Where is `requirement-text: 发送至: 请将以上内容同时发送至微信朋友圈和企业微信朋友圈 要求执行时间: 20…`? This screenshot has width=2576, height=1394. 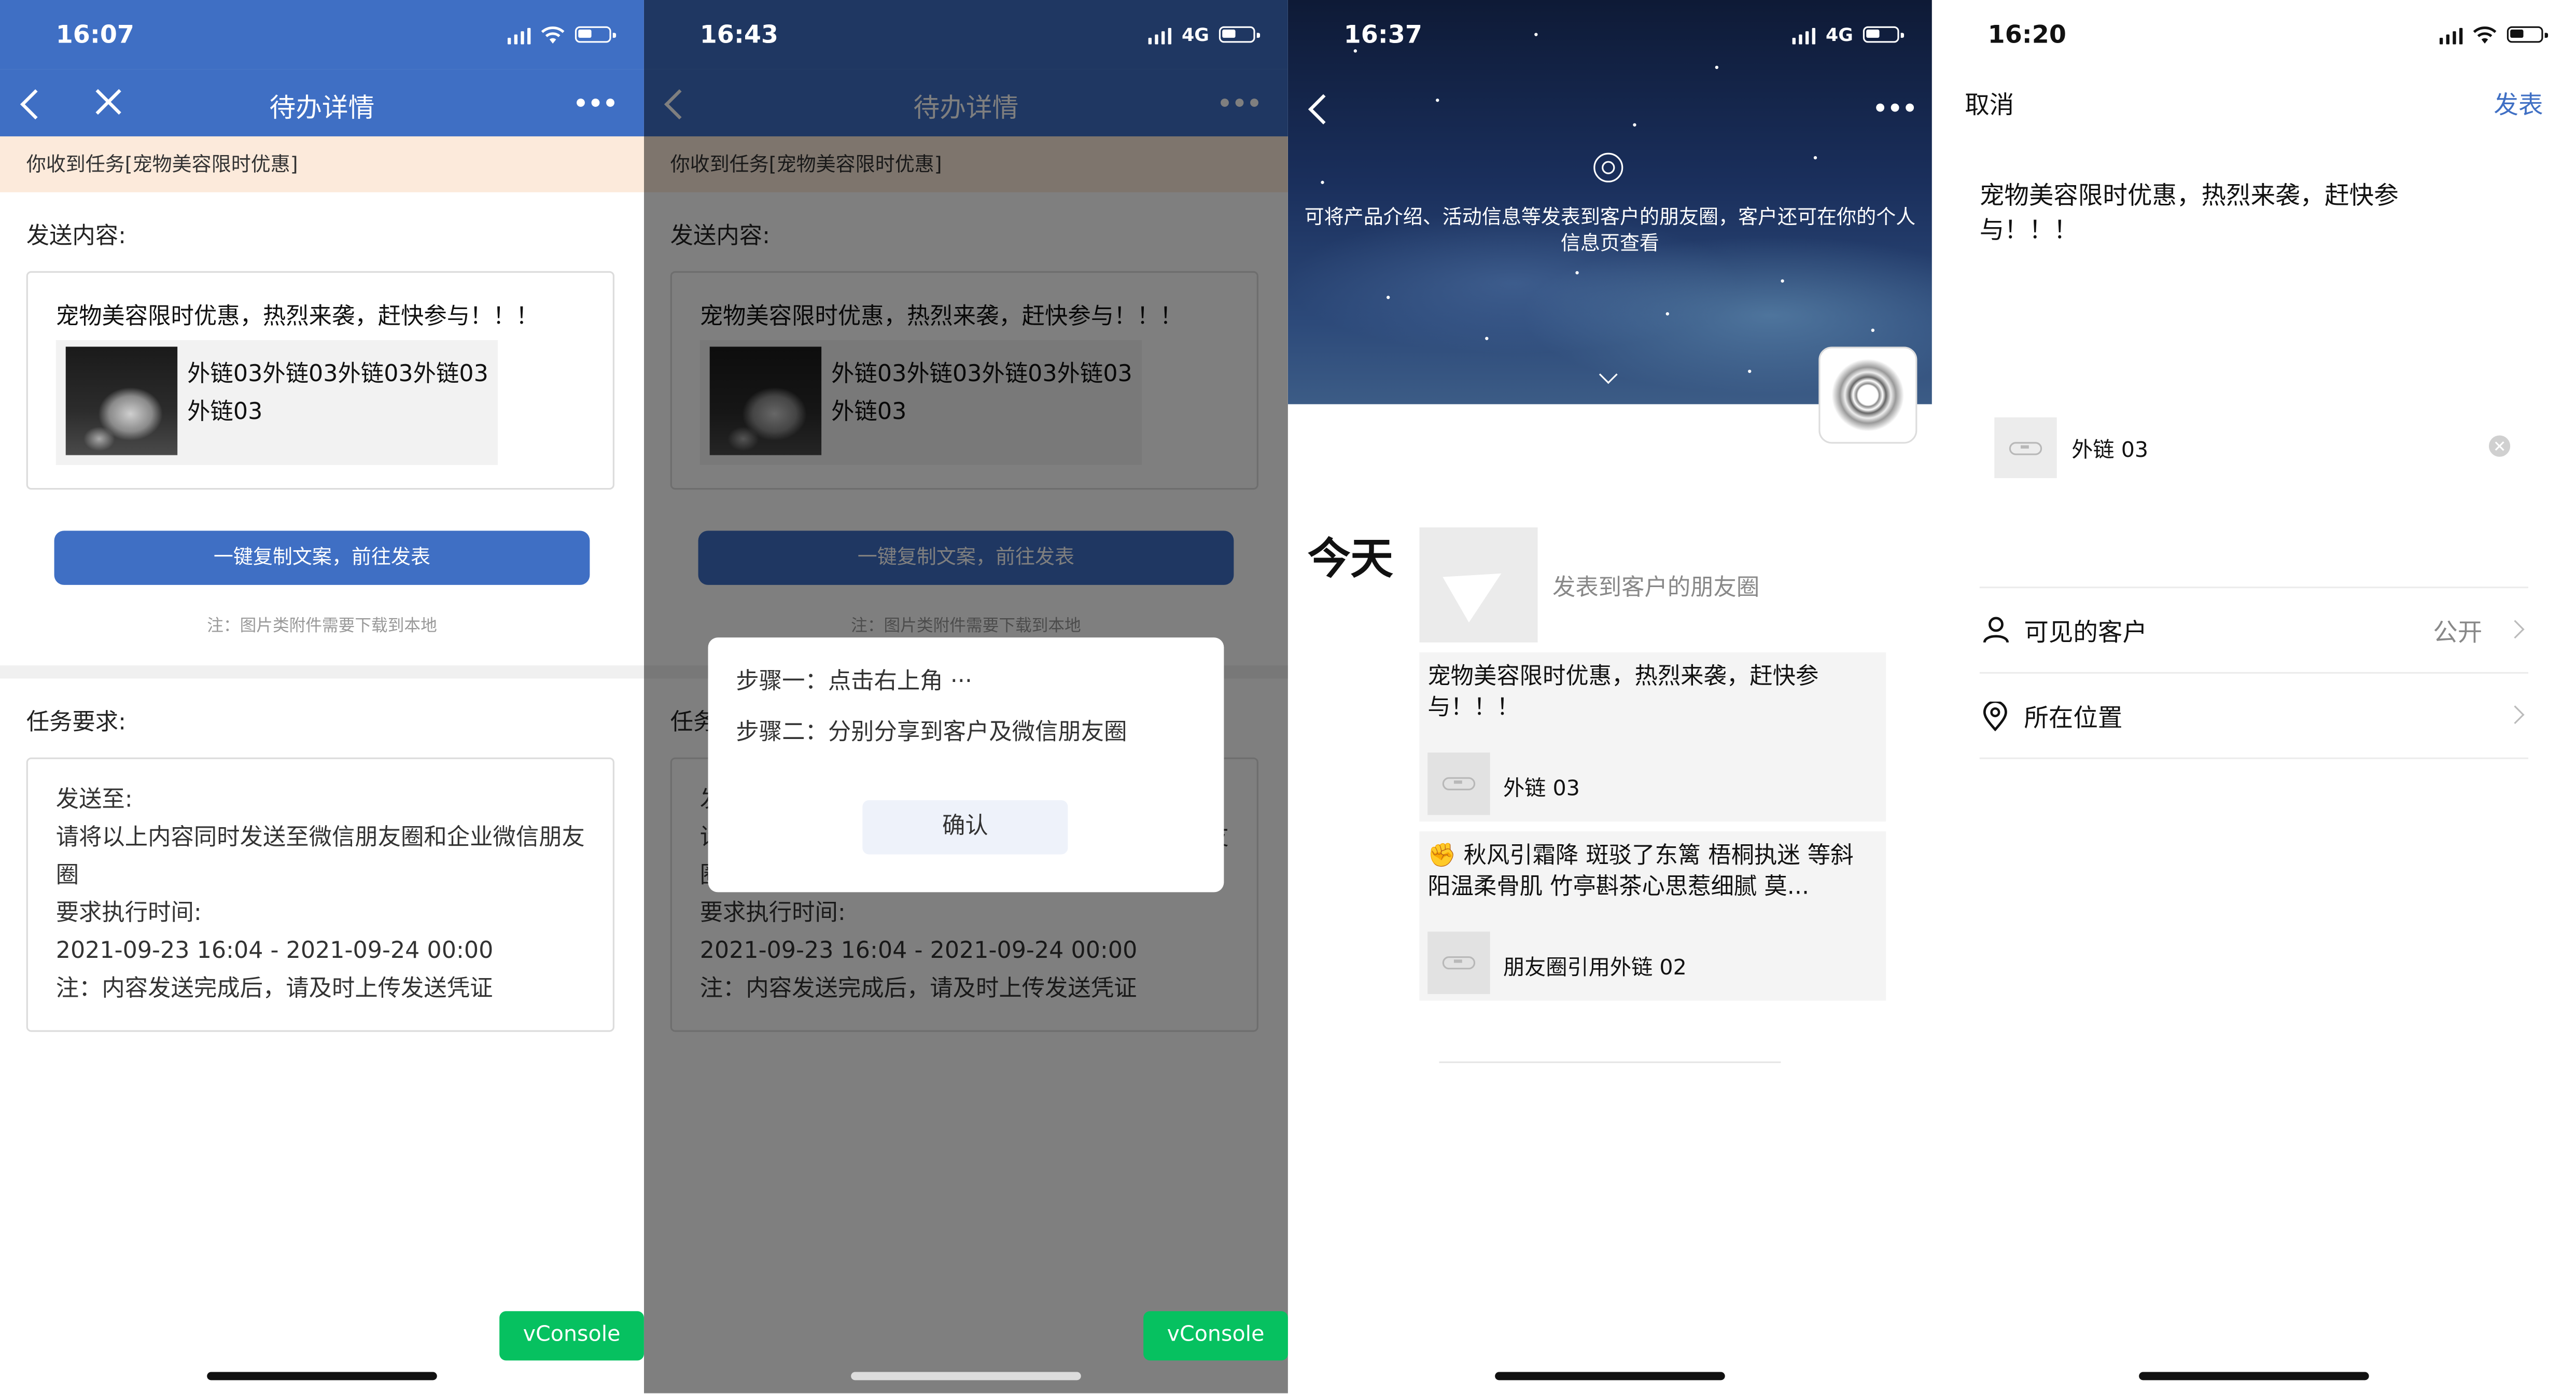
requirement-text: 发送至: 请将以上内容同时发送至微信朋友圈和企业微信朋友圈 要求执行时间: 20… is located at coordinates (320, 895).